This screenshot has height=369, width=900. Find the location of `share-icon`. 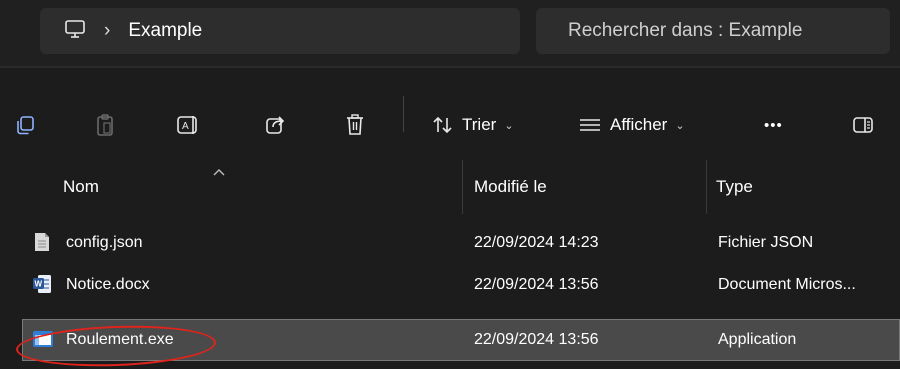

share-icon is located at coordinates (275, 125).